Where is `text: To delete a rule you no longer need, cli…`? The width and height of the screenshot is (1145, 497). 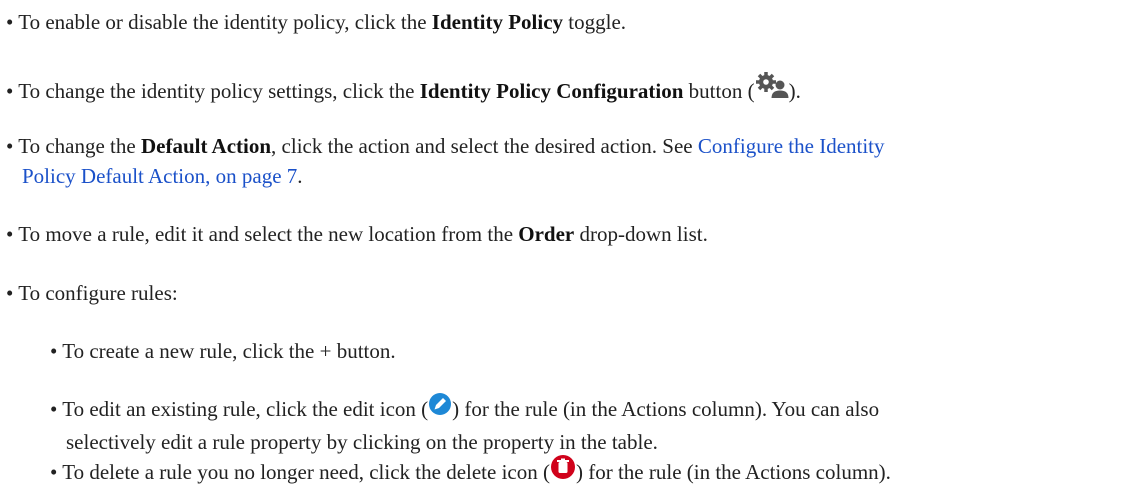
text: To delete a rule you no longer need, cli… is located at coordinates (306, 472).